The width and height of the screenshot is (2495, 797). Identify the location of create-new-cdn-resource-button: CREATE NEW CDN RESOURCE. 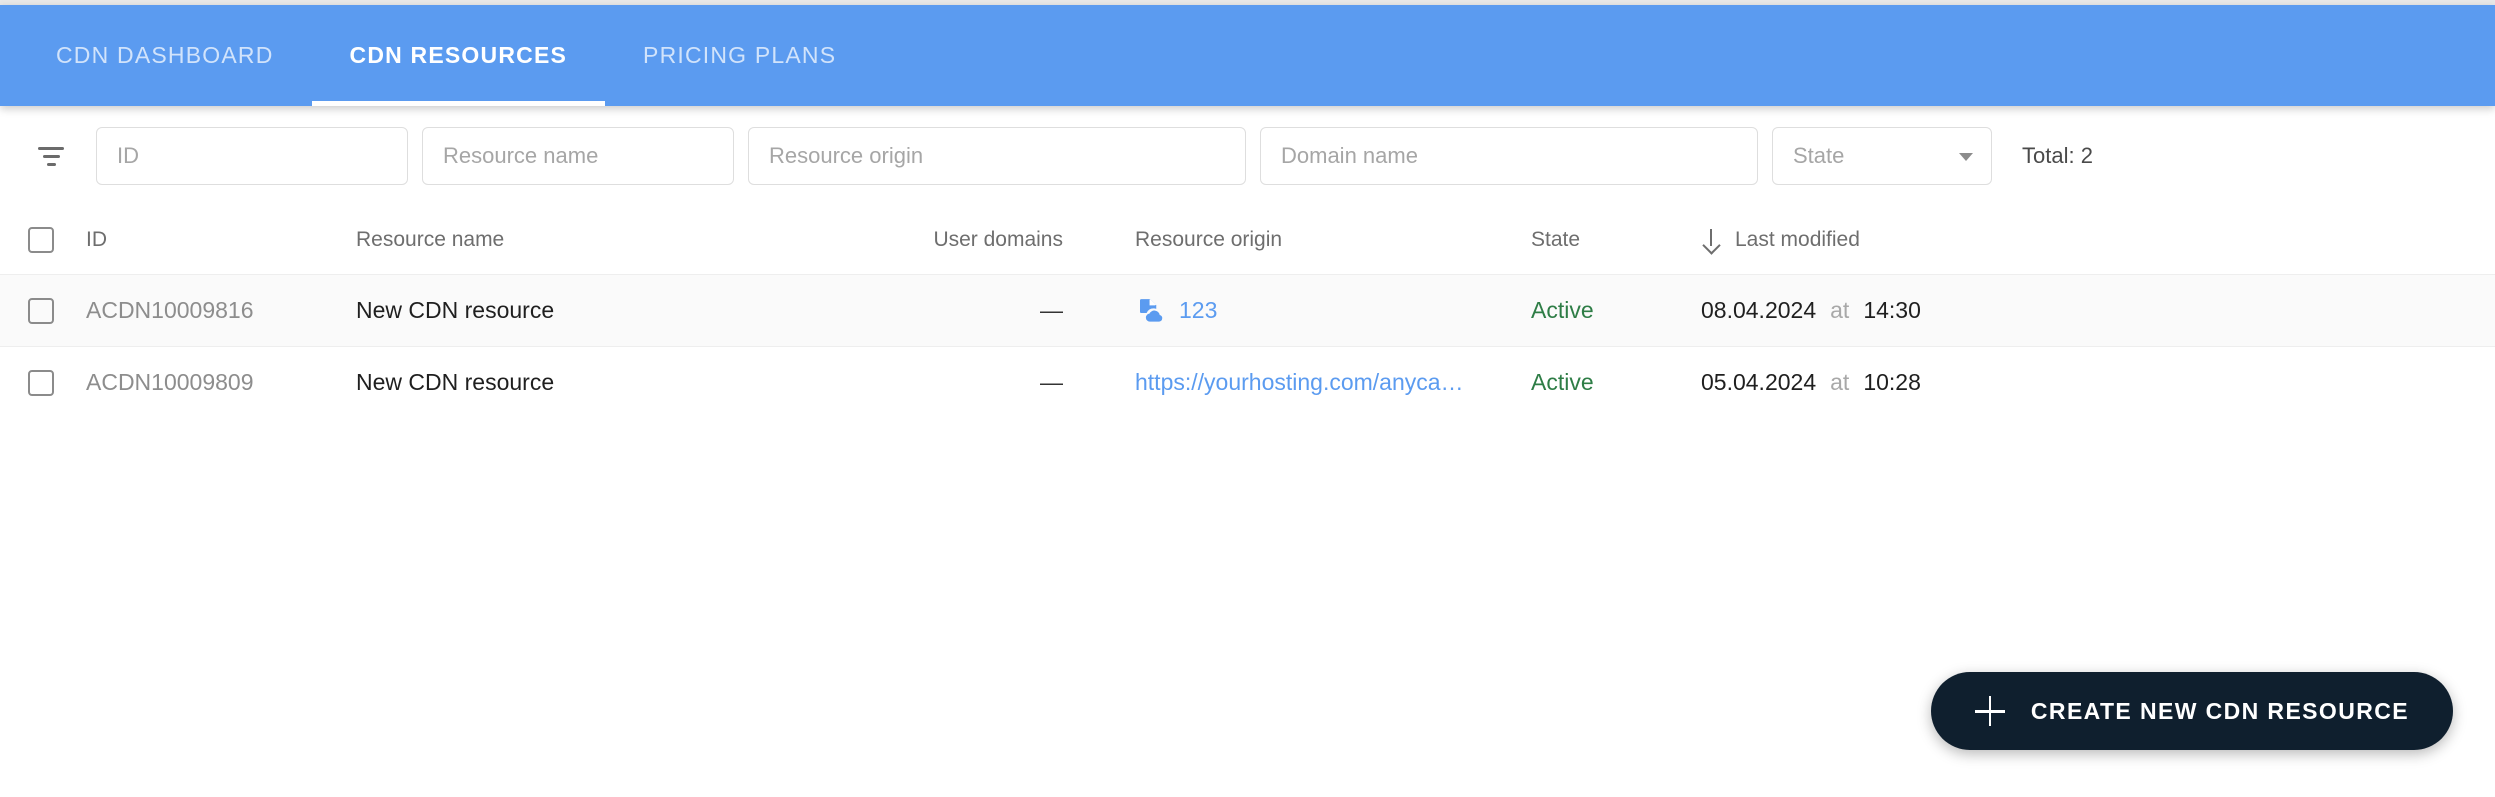
(2191, 711).